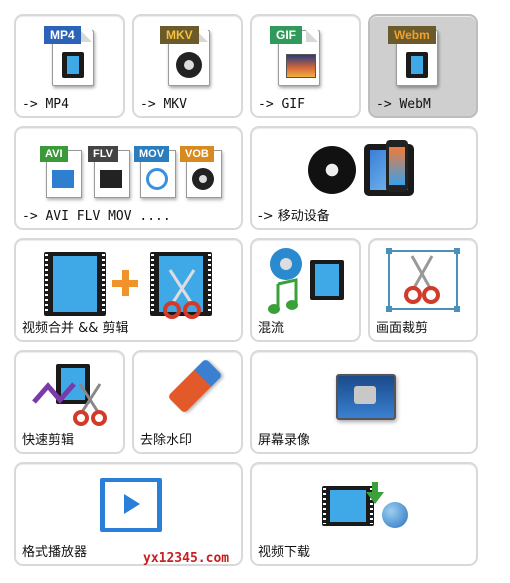 Image resolution: width=510 pixels, height=583 pixels. Describe the element at coordinates (271, 328) in the screenshot. I see `tile-label: 混流` at that location.